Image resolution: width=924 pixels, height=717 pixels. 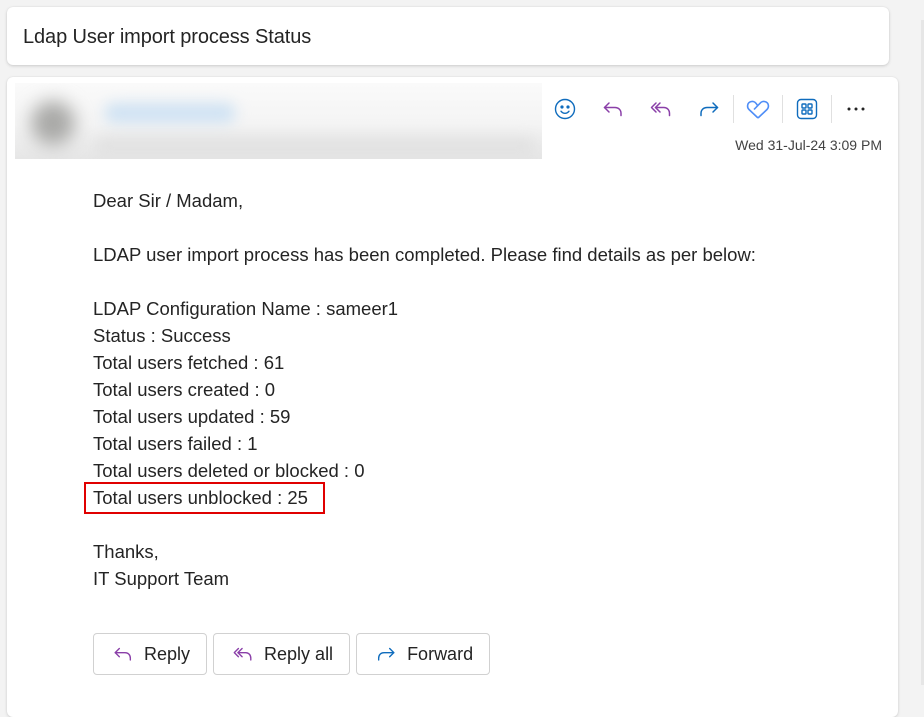 I want to click on highlighted-detail-line: Total users unblocked : 25, so click(x=420, y=498).